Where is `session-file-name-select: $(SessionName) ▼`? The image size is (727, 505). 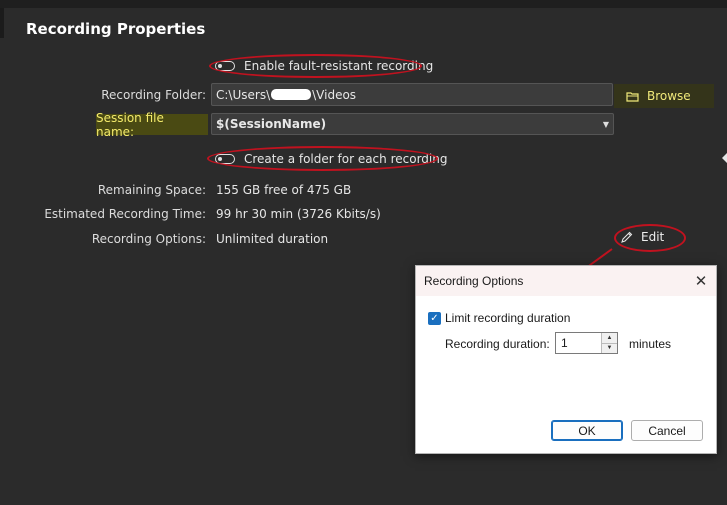 session-file-name-select: $(SessionName) ▼ is located at coordinates (412, 124).